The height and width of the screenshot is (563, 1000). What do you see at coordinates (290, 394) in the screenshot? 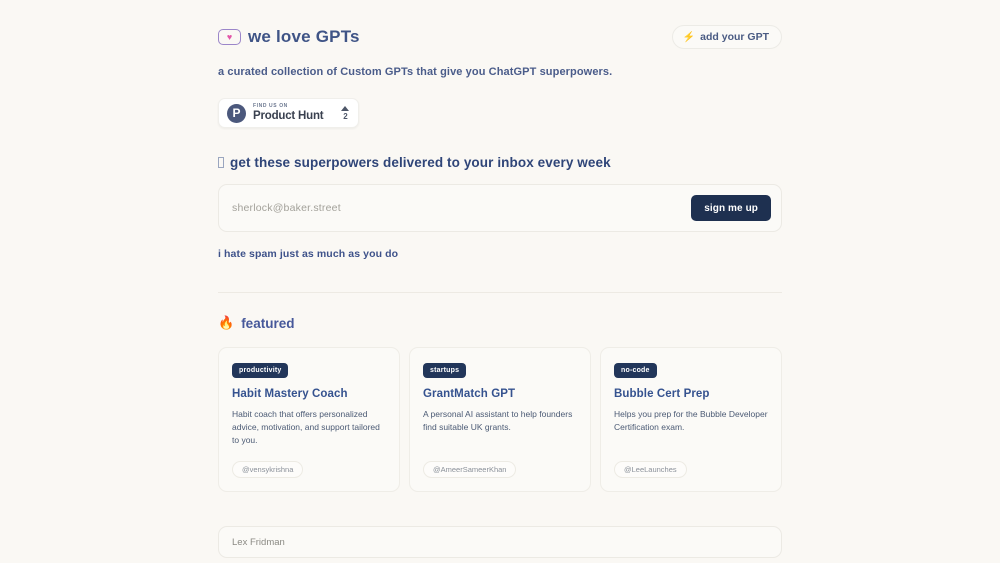
I see `gpt-card-title: Habit Mastery Coach` at bounding box center [290, 394].